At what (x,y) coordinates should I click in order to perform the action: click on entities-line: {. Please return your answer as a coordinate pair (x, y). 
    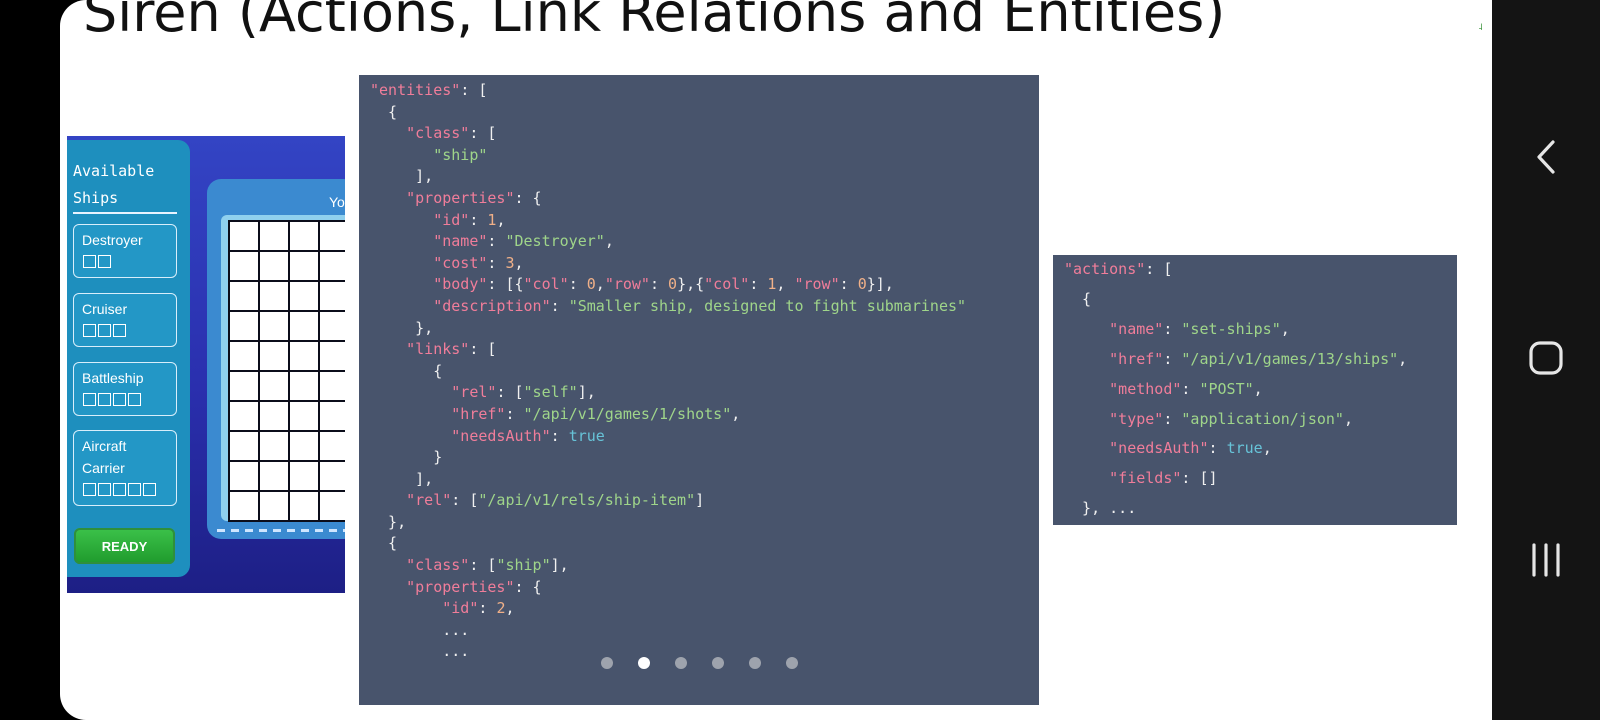
    Looking at the image, I should click on (406, 370).